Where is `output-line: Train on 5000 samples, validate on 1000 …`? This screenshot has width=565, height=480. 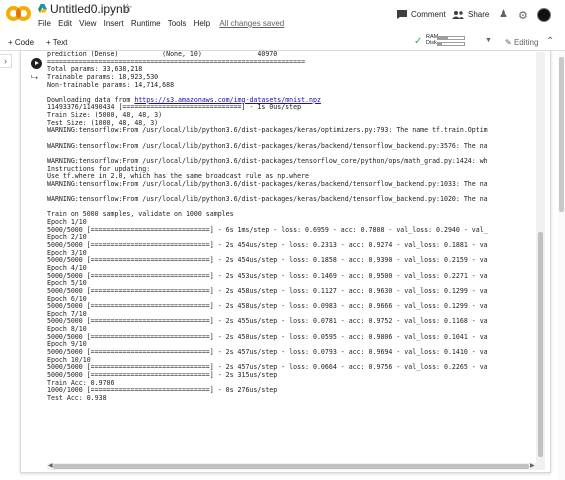 output-line: Train on 5000 samples, validate on 1000 … is located at coordinates (140, 214).